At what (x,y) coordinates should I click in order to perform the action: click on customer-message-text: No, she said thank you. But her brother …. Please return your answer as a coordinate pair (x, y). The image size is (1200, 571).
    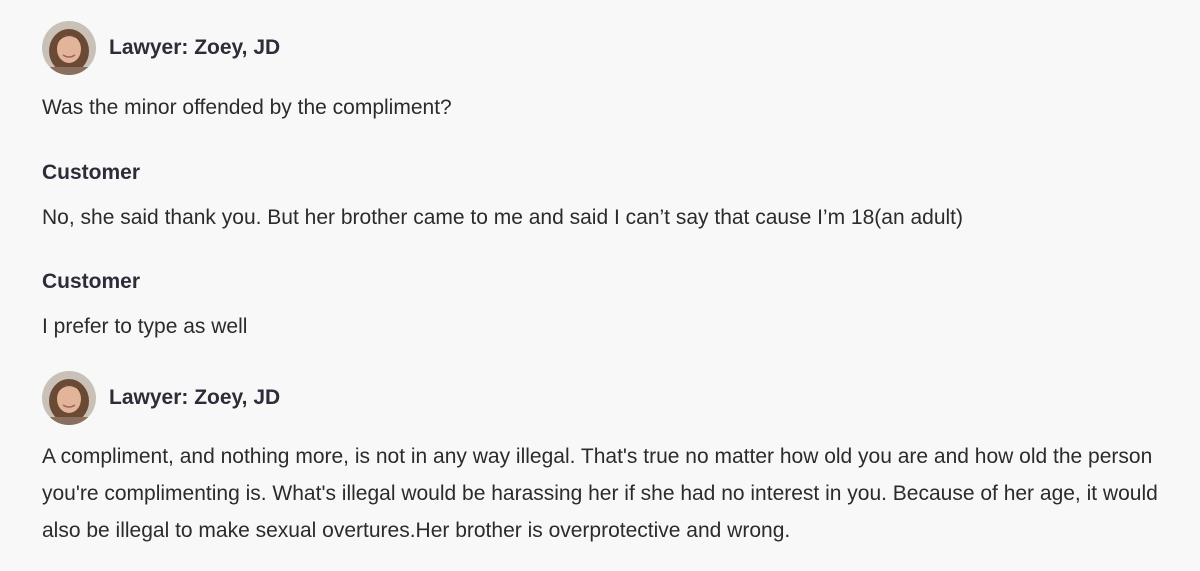
    Looking at the image, I should click on (502, 217).